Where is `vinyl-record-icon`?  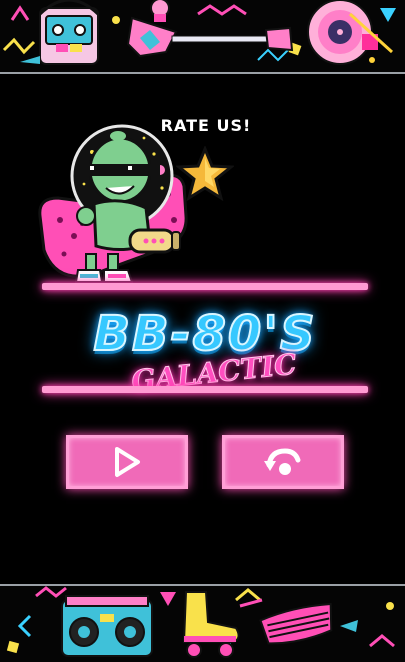
vinyl-record-icon is located at coordinates (350, 32).